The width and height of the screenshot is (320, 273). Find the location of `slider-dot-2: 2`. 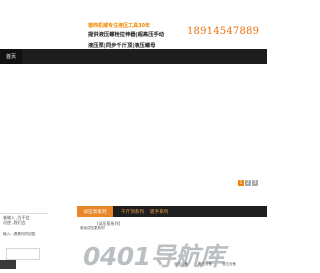

slider-dot-2: 2 is located at coordinates (248, 183).